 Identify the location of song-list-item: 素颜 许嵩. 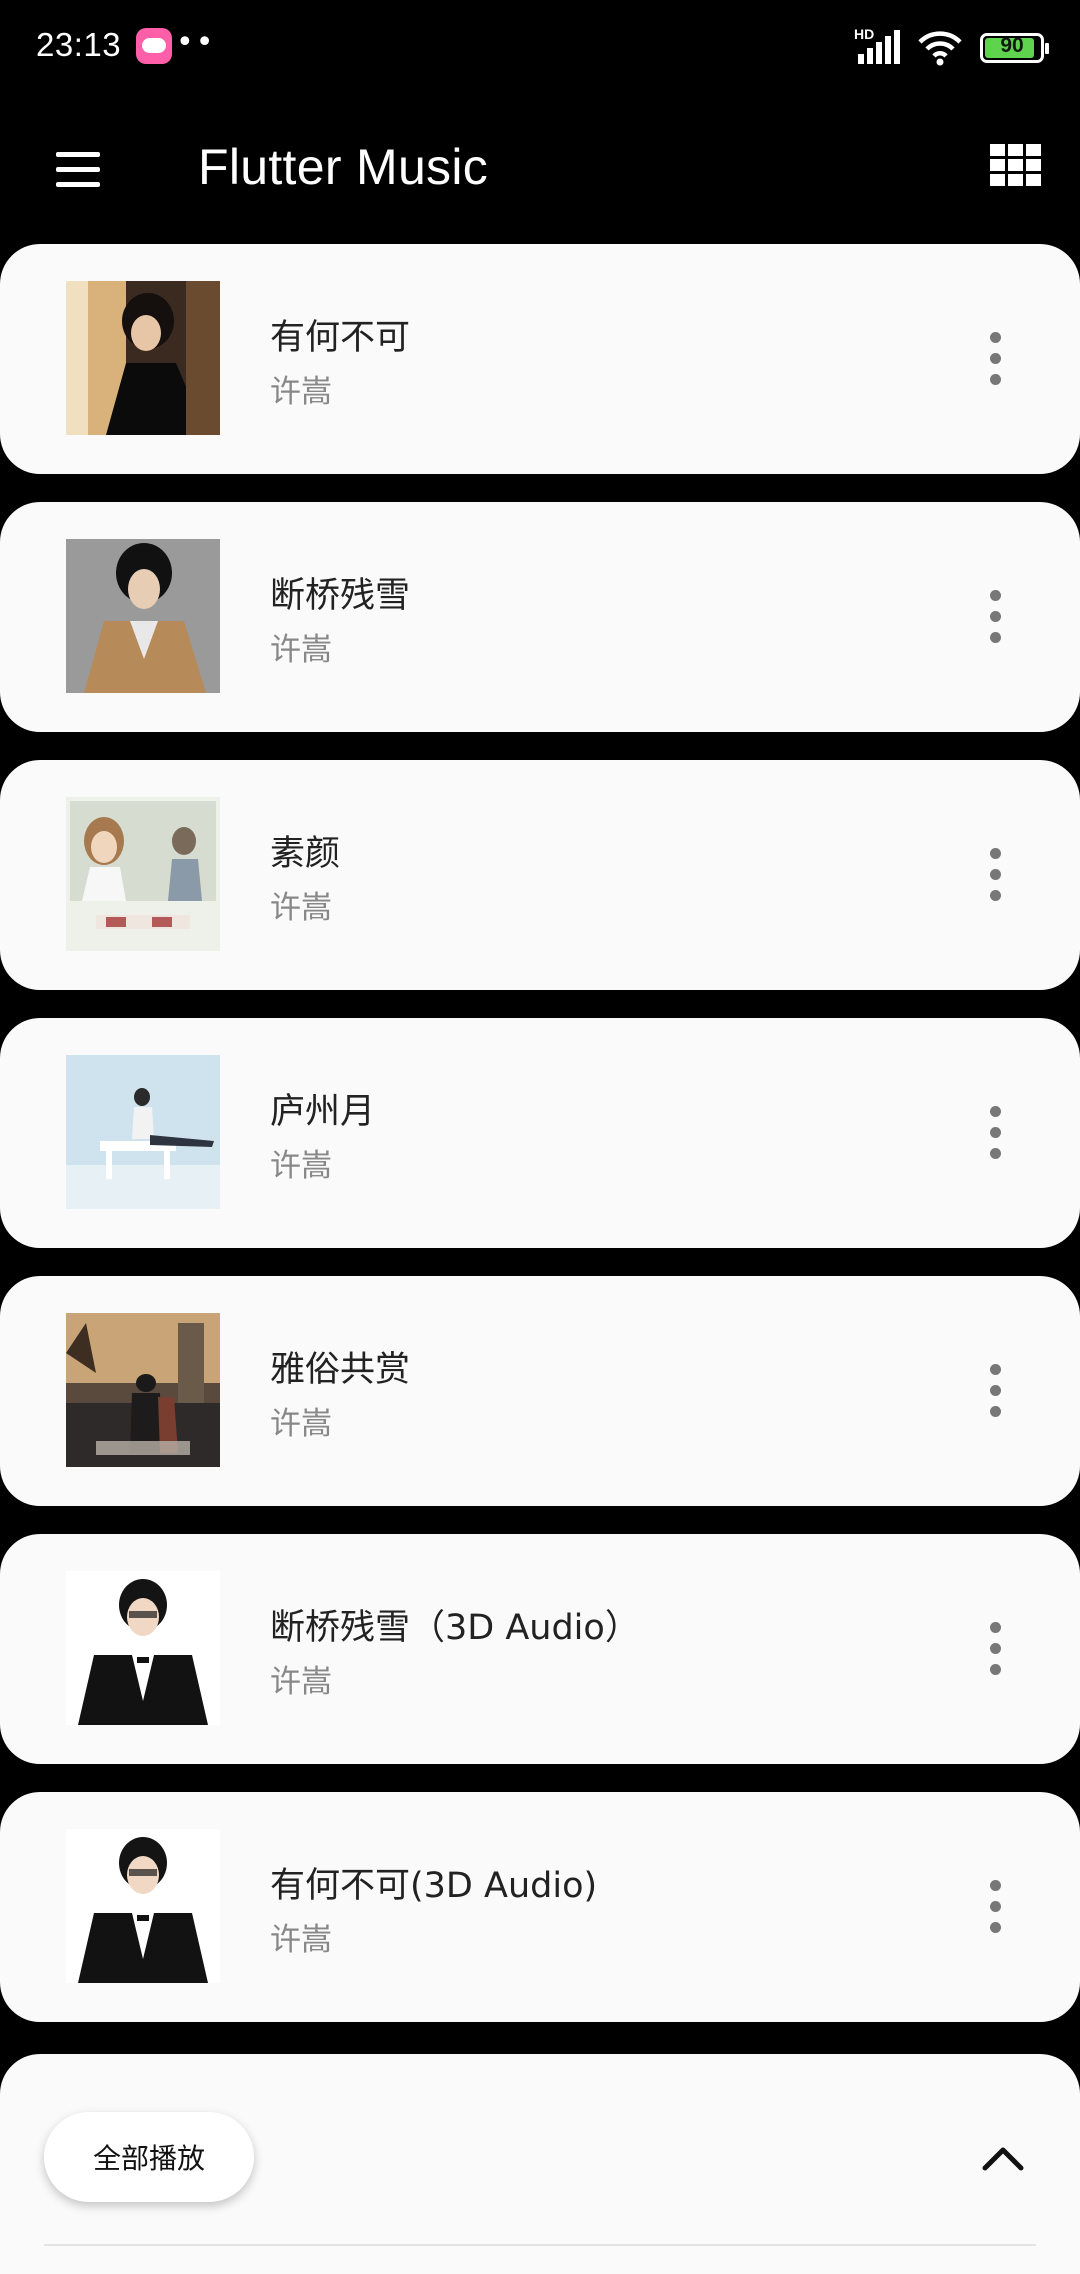
(540, 875).